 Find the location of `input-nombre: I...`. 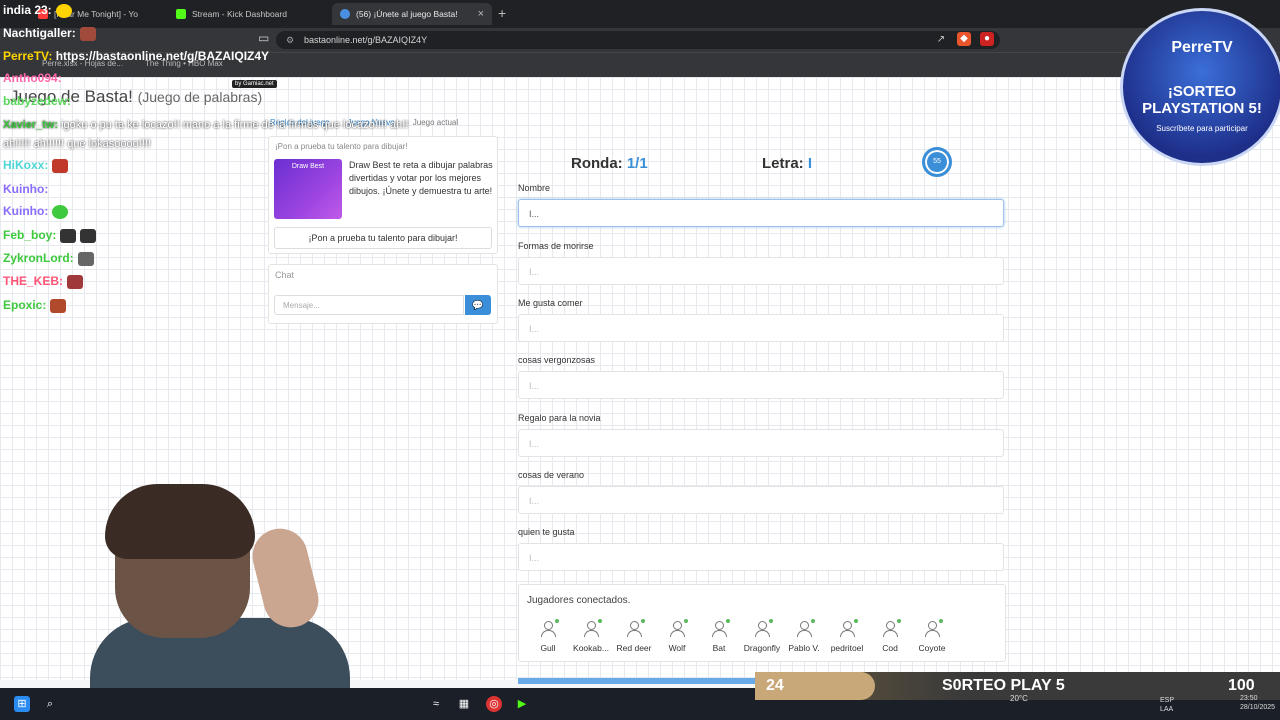

input-nombre: I... is located at coordinates (761, 213).